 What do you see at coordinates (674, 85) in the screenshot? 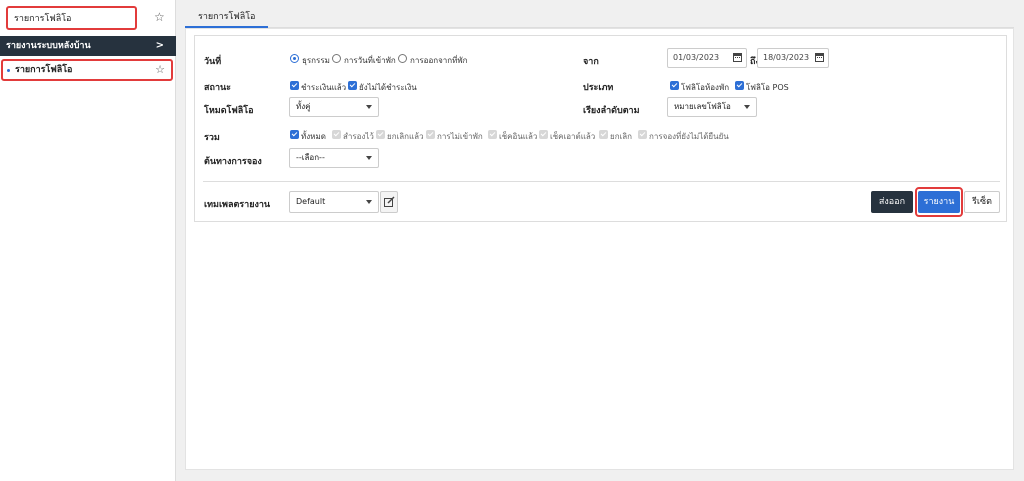
I see `type-room-checkbox` at bounding box center [674, 85].